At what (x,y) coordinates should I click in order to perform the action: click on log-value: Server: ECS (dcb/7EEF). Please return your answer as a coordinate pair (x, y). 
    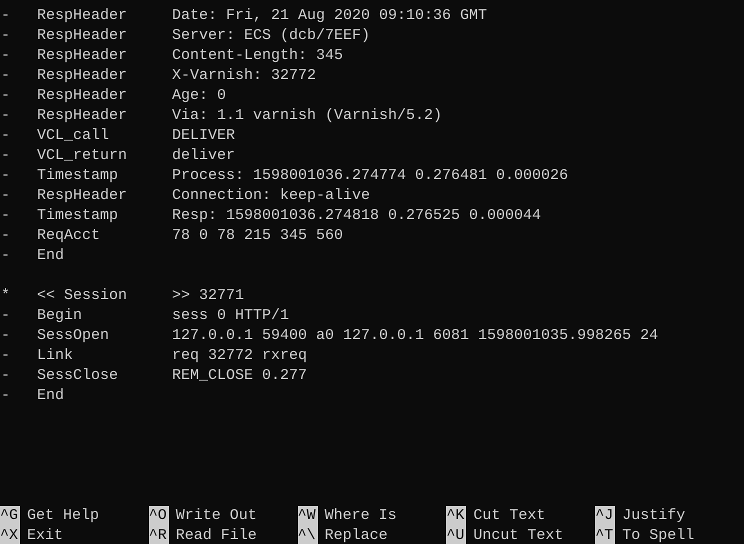
    Looking at the image, I should click on (271, 36).